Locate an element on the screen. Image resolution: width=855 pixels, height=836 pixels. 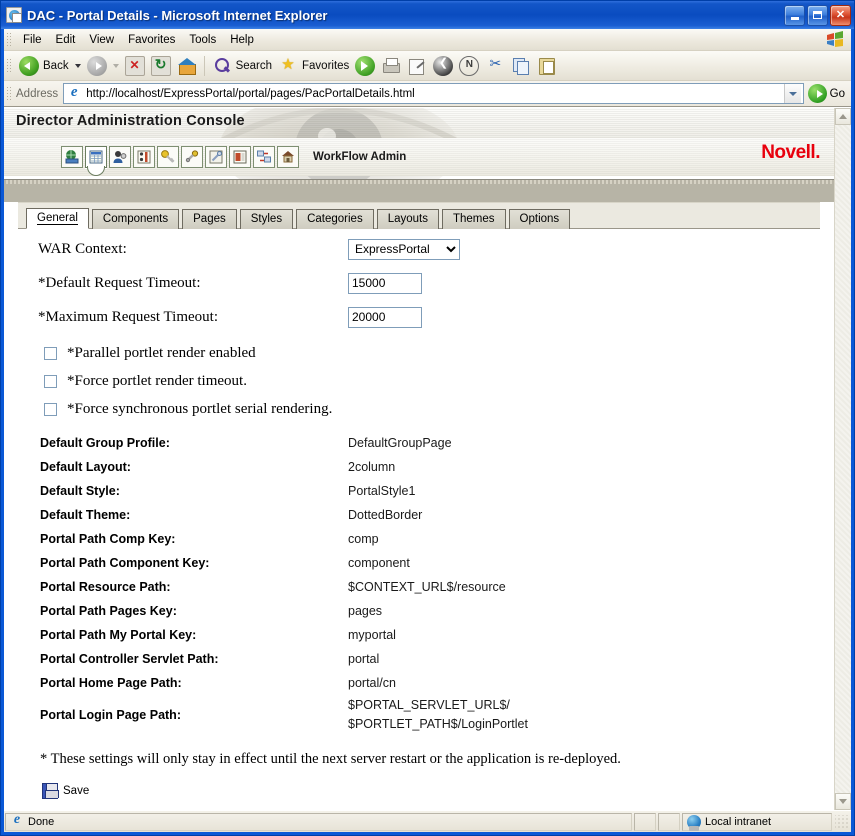
detail-key: Portal Path My Portal Key: is located at coordinates (118, 635).